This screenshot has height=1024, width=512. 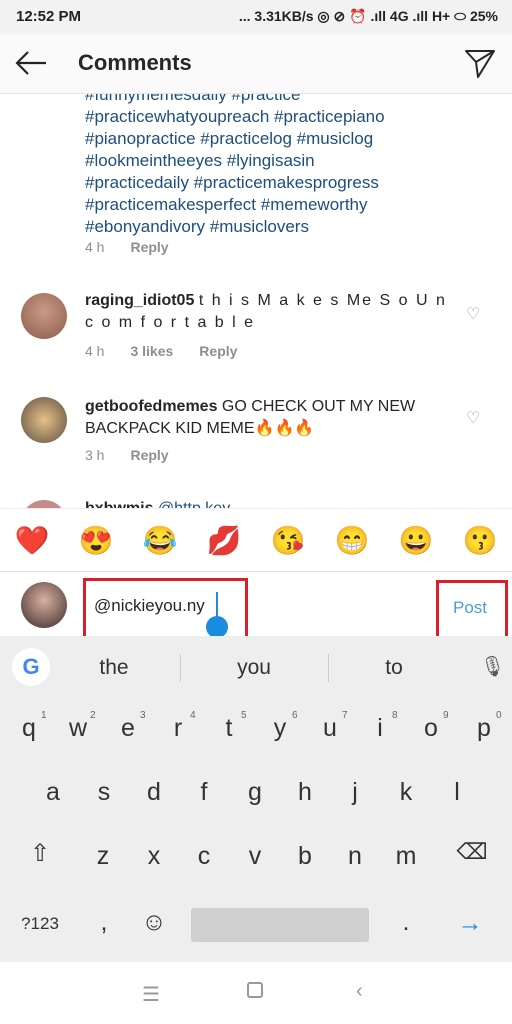 What do you see at coordinates (128, 728) in the screenshot?
I see `key-e: e` at bounding box center [128, 728].